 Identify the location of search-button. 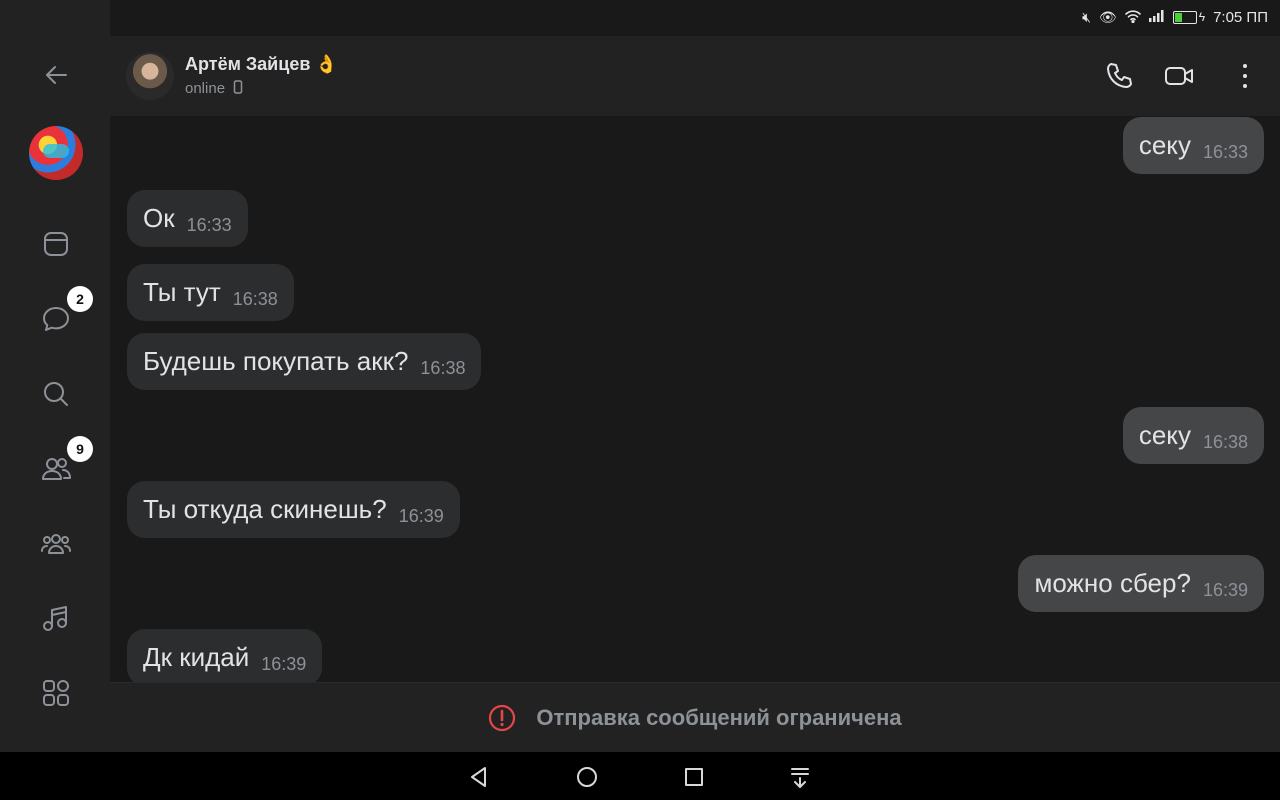
(56, 394).